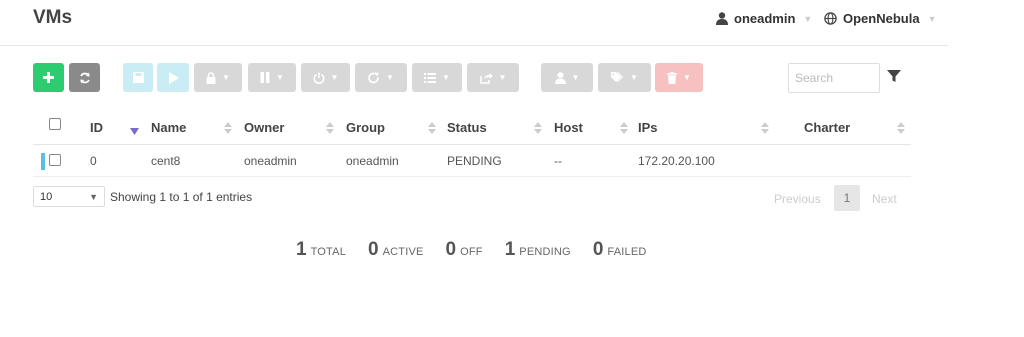  I want to click on state-indicator, so click(43, 161).